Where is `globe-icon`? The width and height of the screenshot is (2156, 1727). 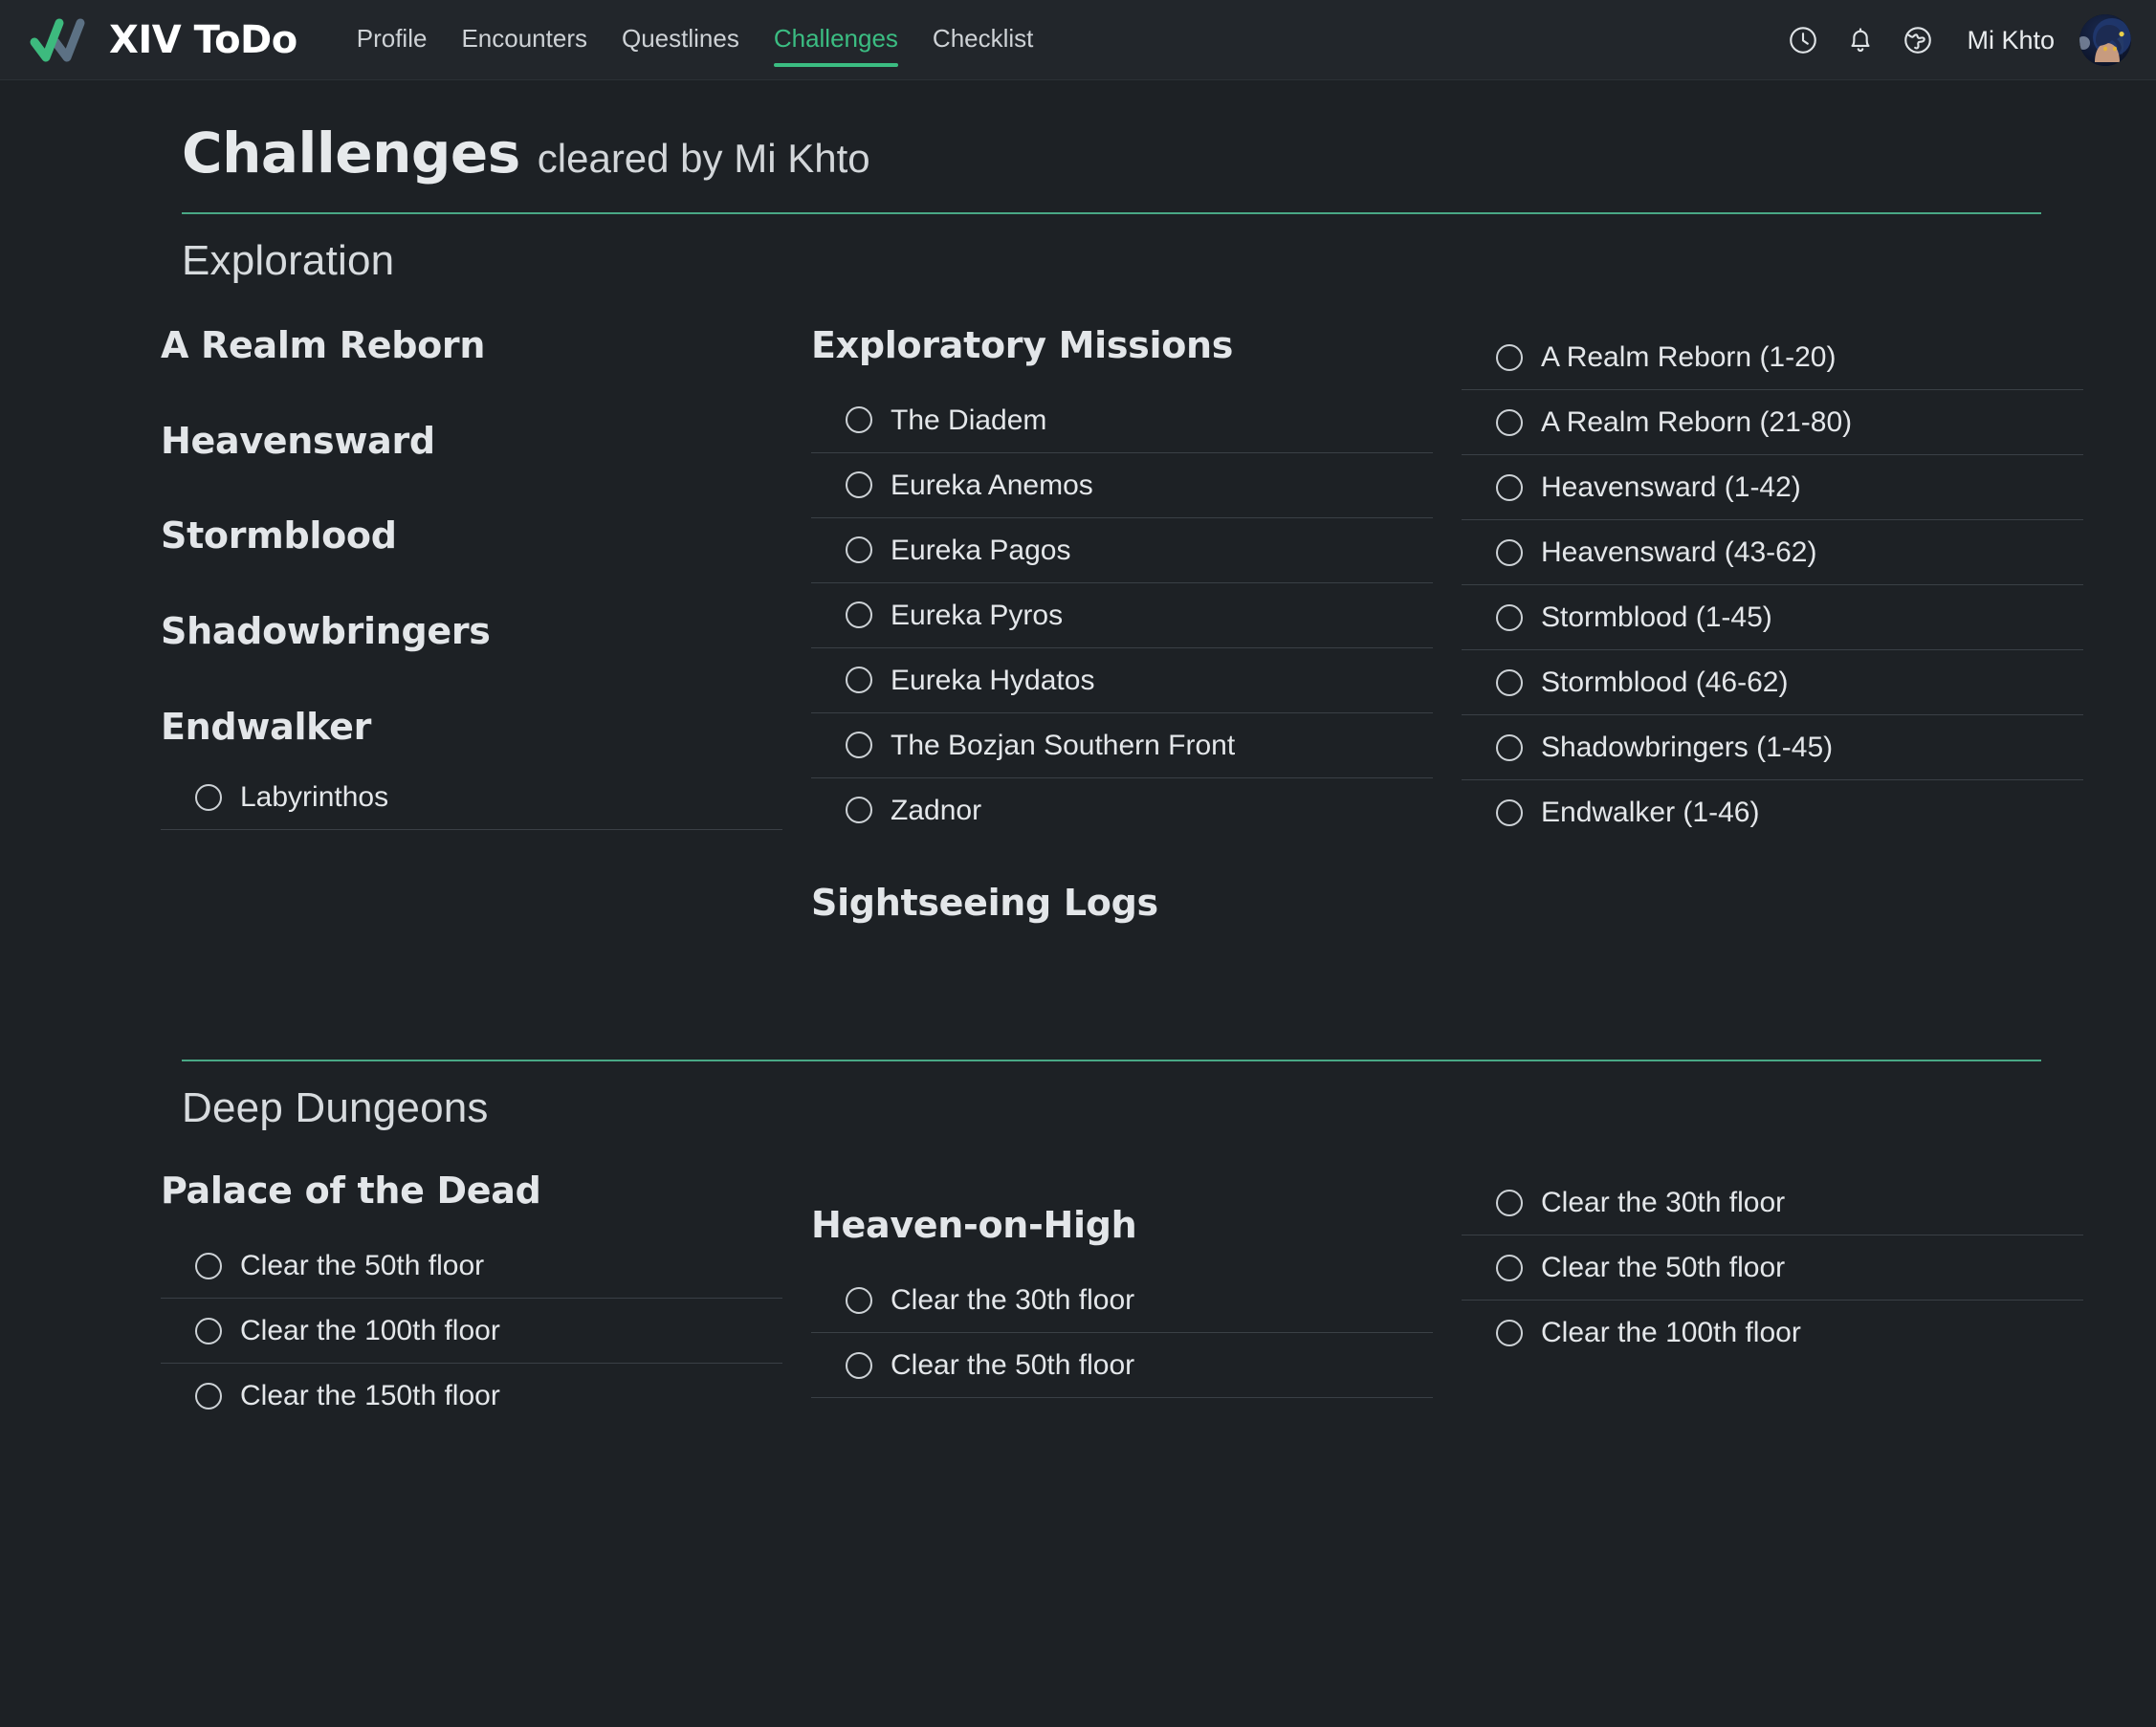
globe-icon is located at coordinates (1918, 40).